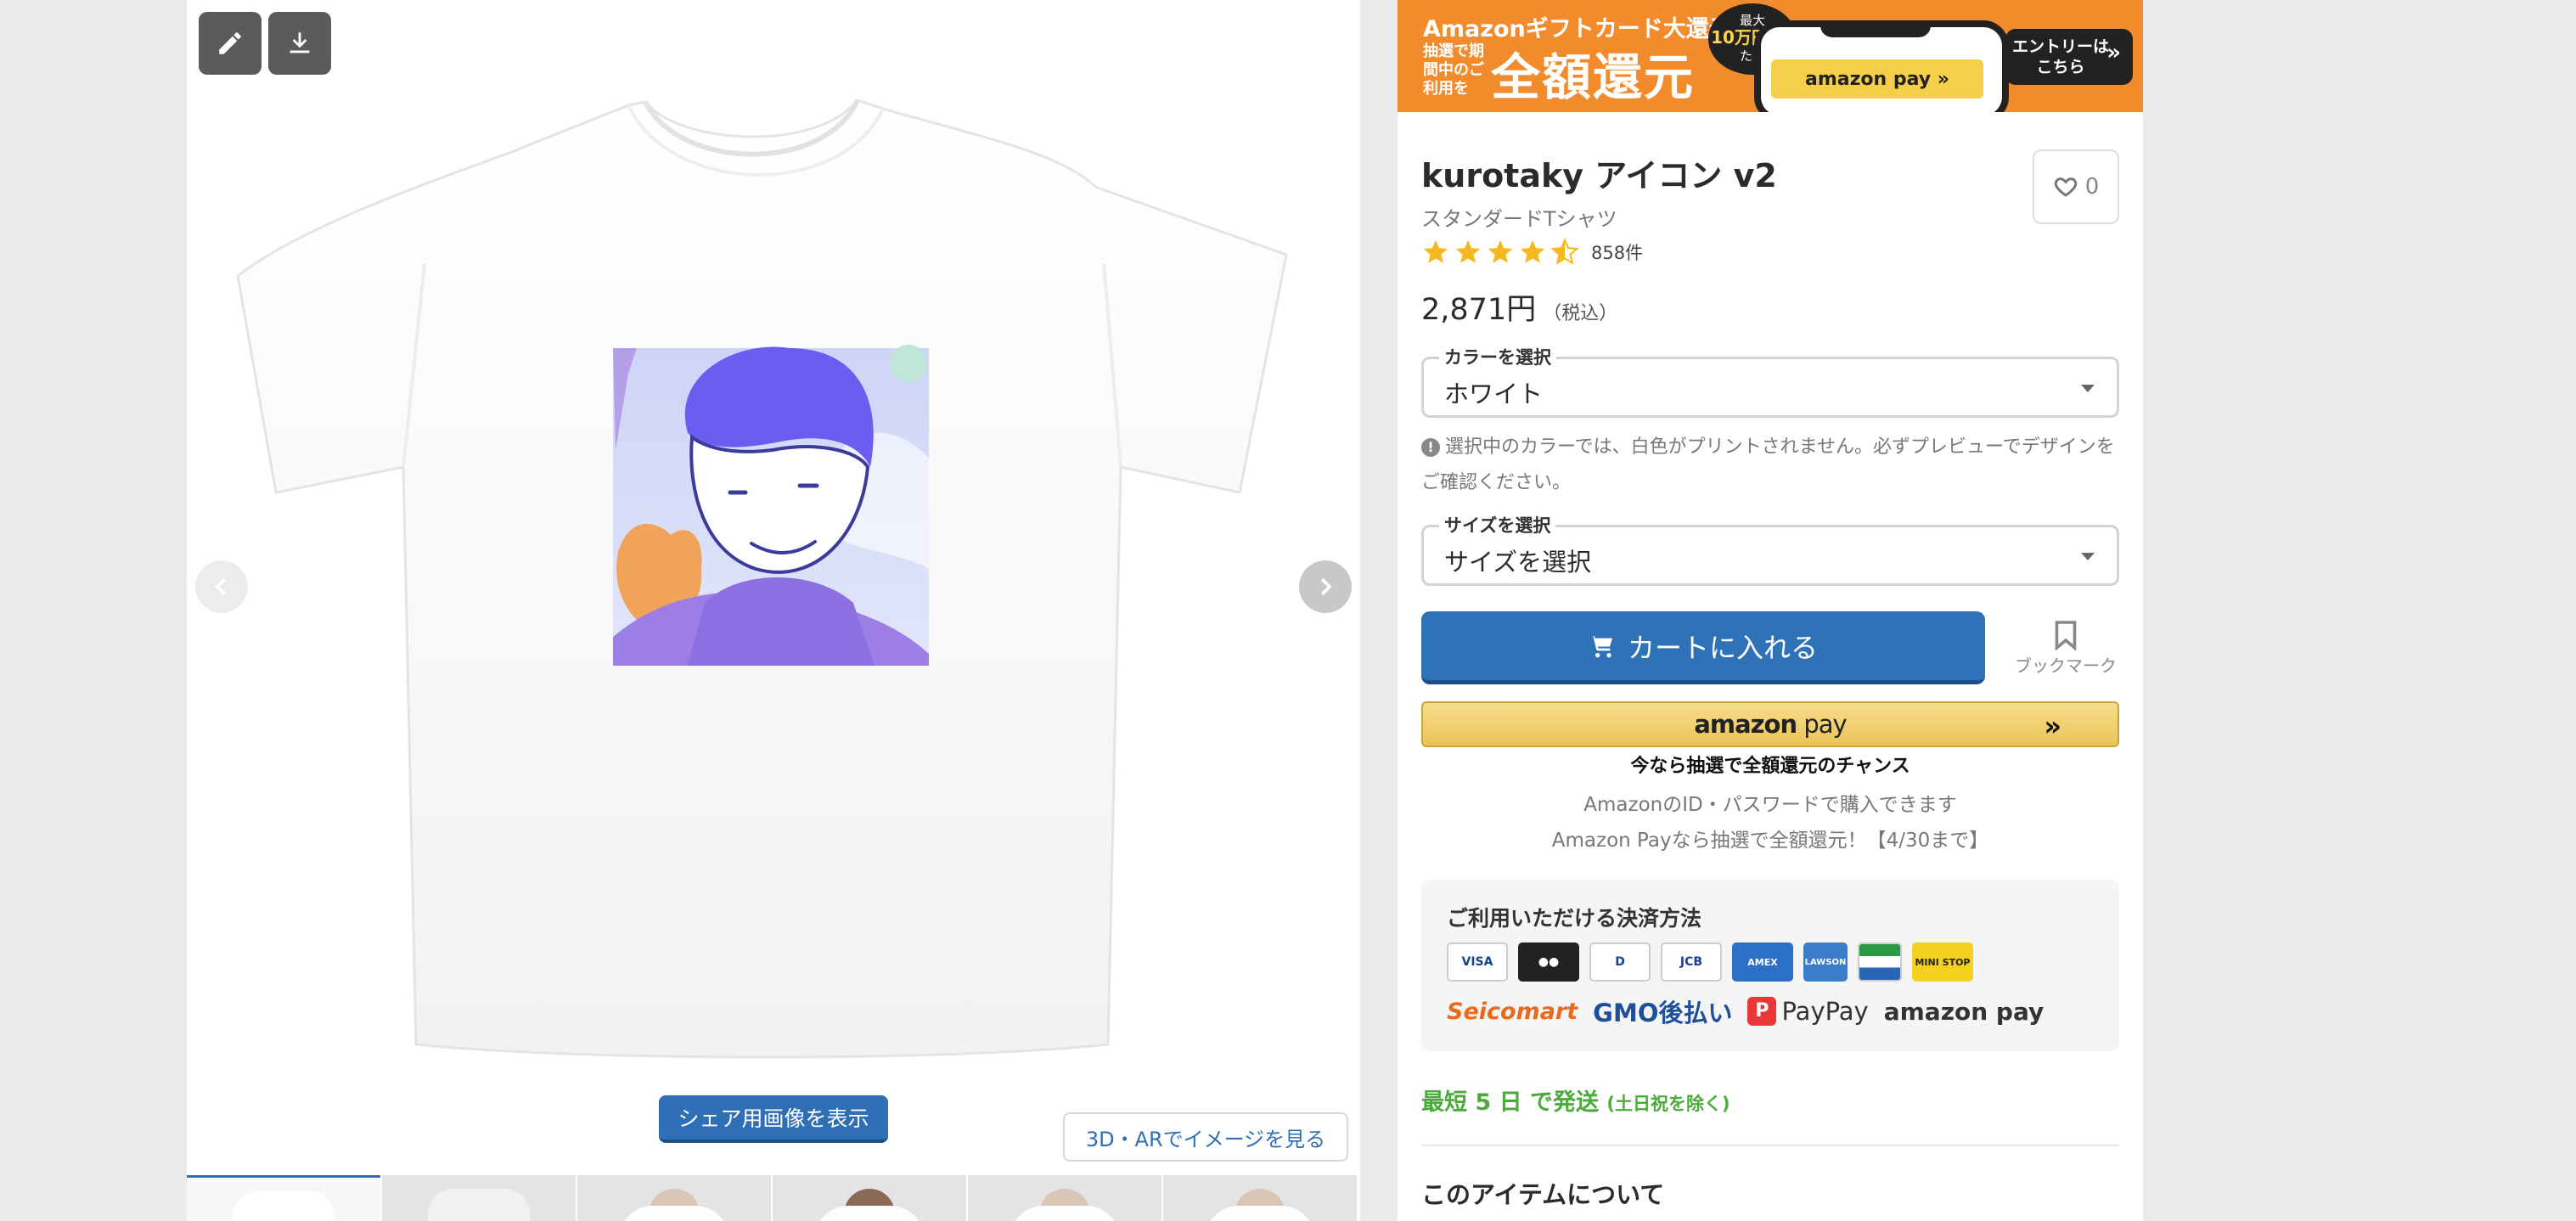 This screenshot has height=1221, width=2576. Describe the element at coordinates (1770, 549) in the screenshot. I see `size-select: サイズを選択 サイズを選択` at that location.